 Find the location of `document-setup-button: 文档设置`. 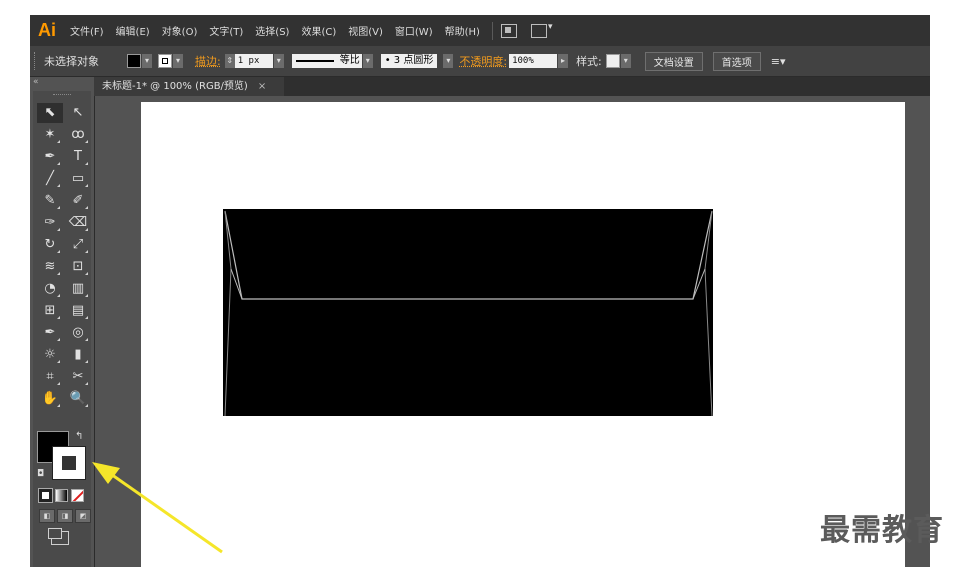

document-setup-button: 文档设置 is located at coordinates (673, 61).